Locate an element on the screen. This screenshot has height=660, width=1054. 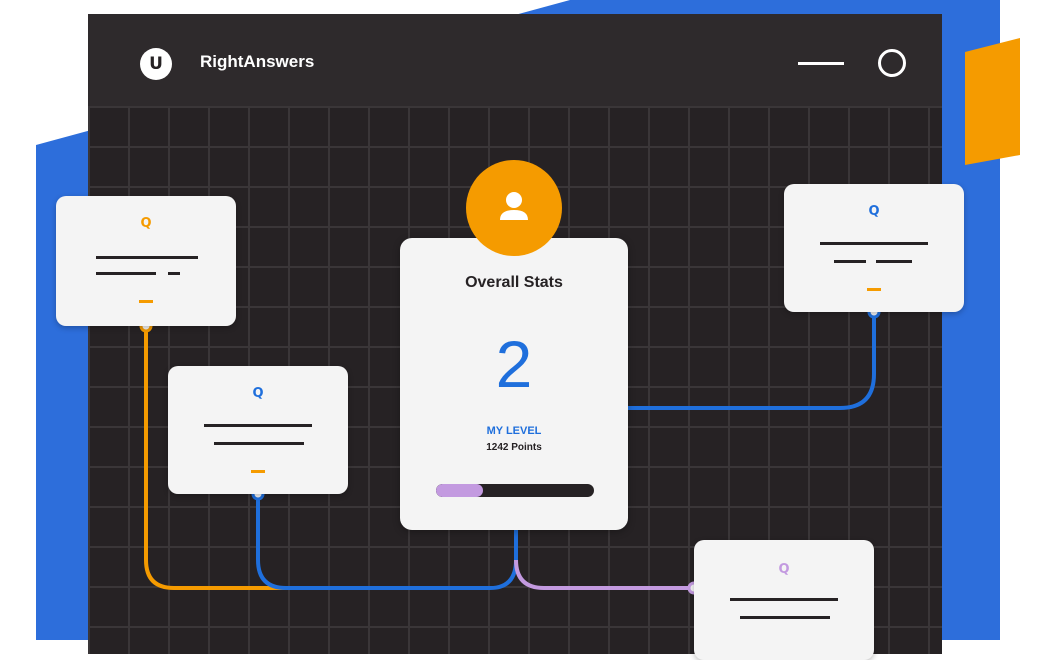
level-progress-bar is located at coordinates (515, 490).